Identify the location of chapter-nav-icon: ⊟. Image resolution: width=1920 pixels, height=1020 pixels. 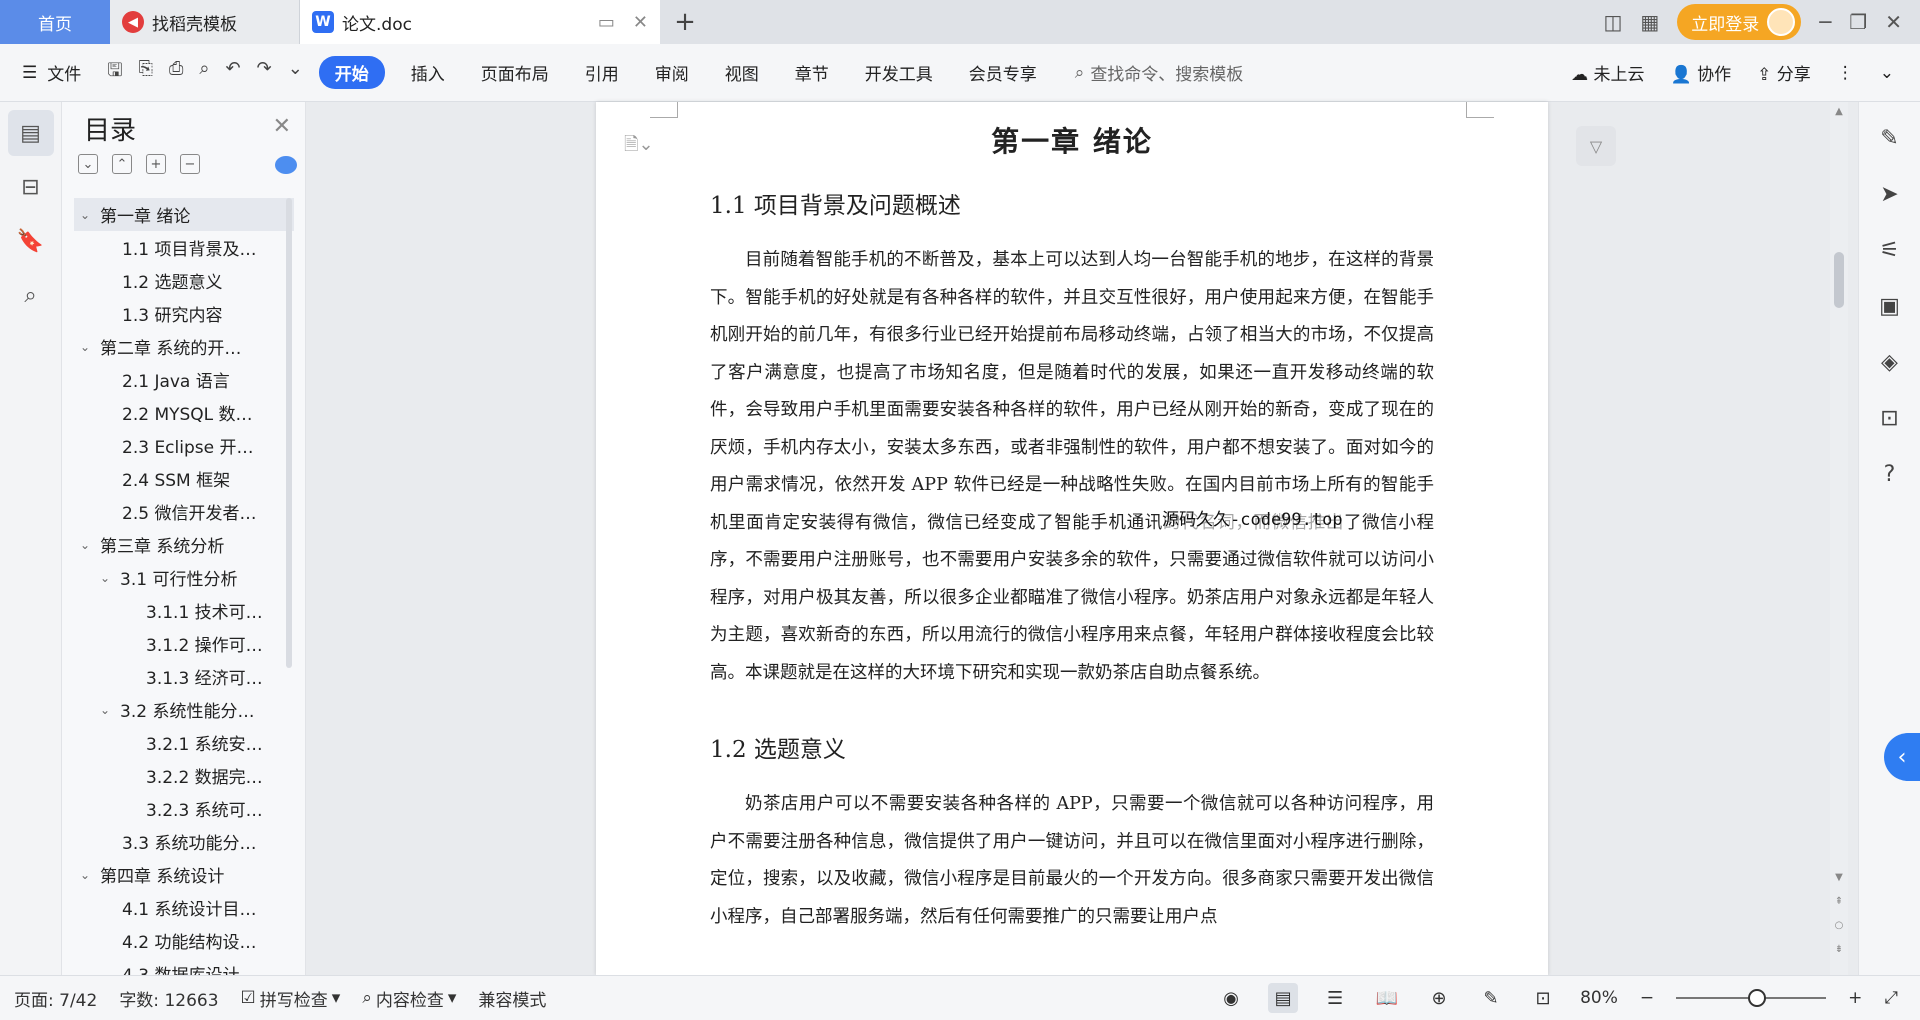
(31, 187).